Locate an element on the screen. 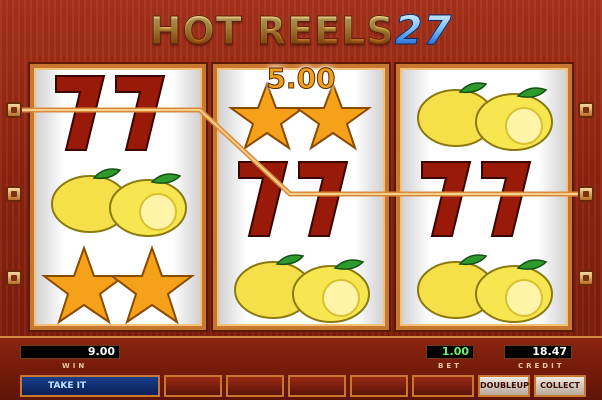 Image resolution: width=602 pixels, height=400 pixels. game-title: HOT REELS27 is located at coordinates (301, 31).